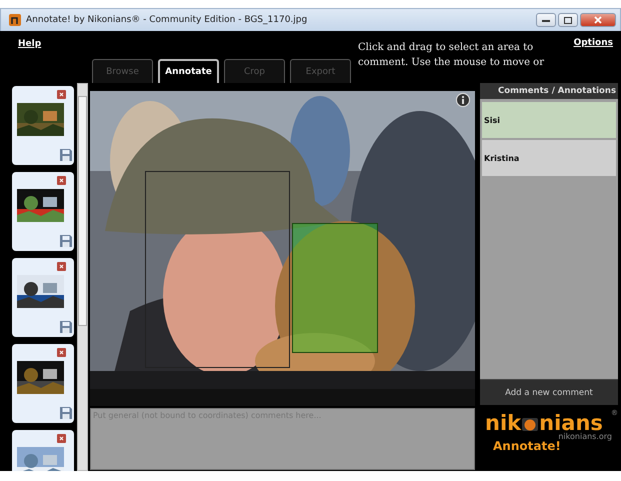  Describe the element at coordinates (451, 55) in the screenshot. I see `instruction-text: Click and drag to select an area to comment. Use the mouse to move or` at that location.